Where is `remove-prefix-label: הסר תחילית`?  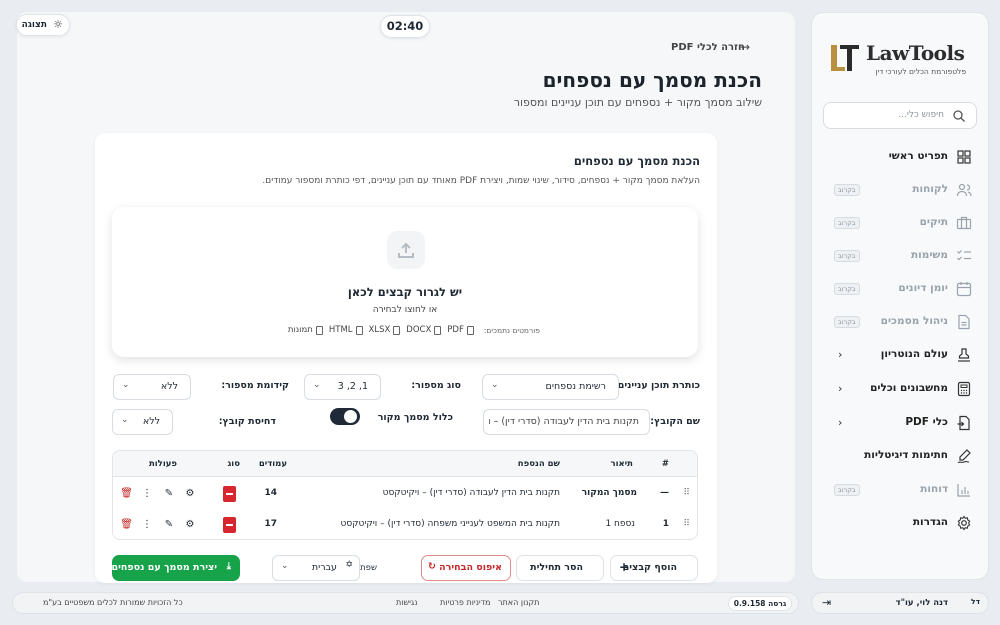
remove-prefix-label: הסר תחילית is located at coordinates (556, 567).